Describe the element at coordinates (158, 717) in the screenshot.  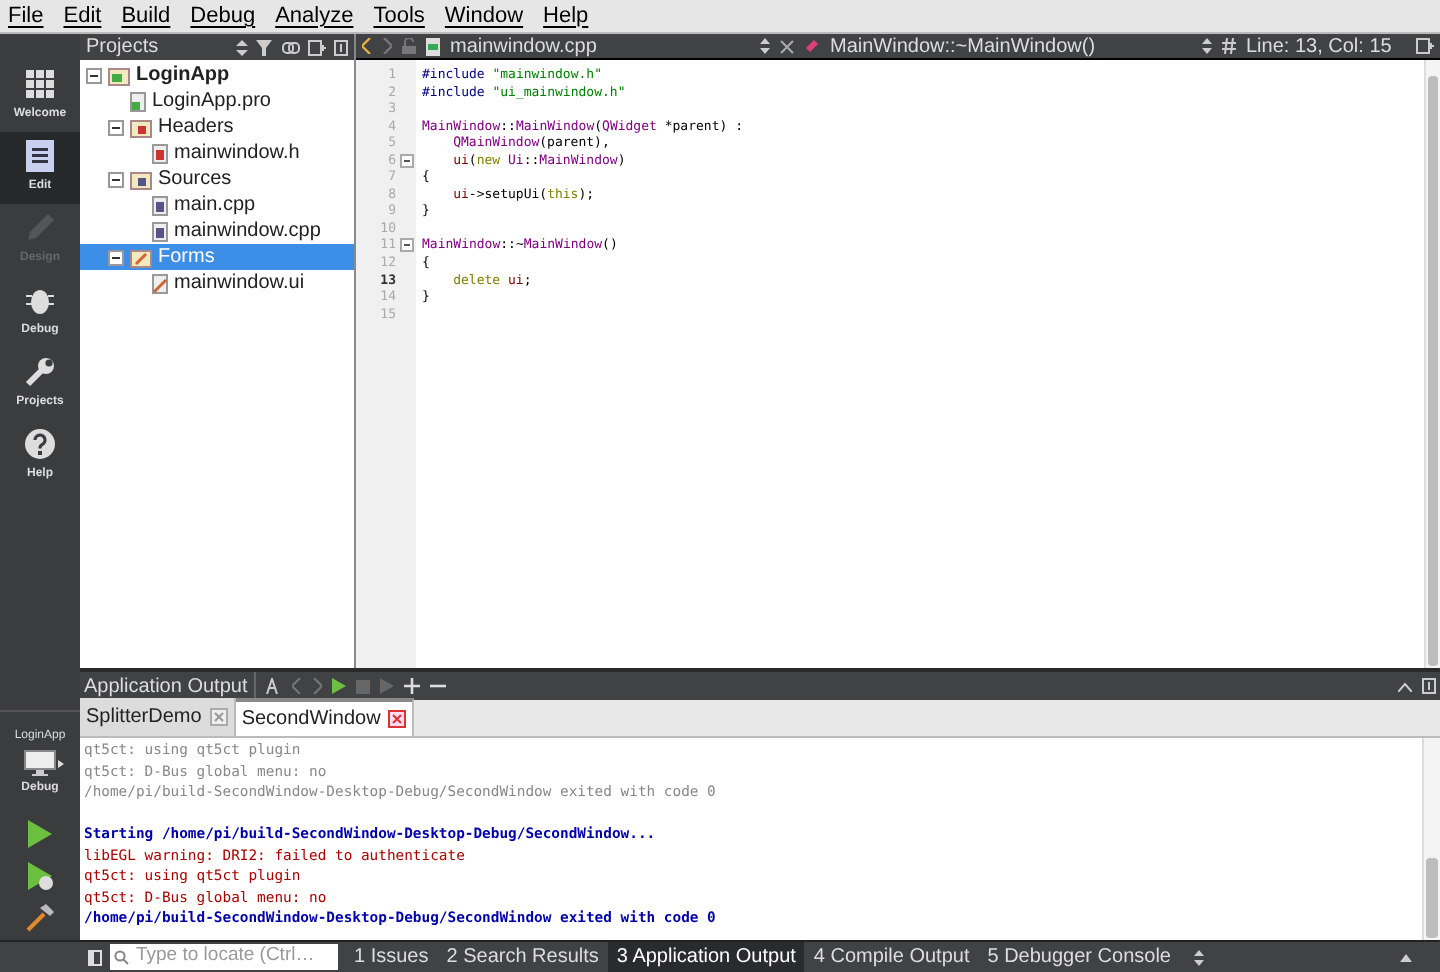
I see `output-tab: SplitterDemo` at that location.